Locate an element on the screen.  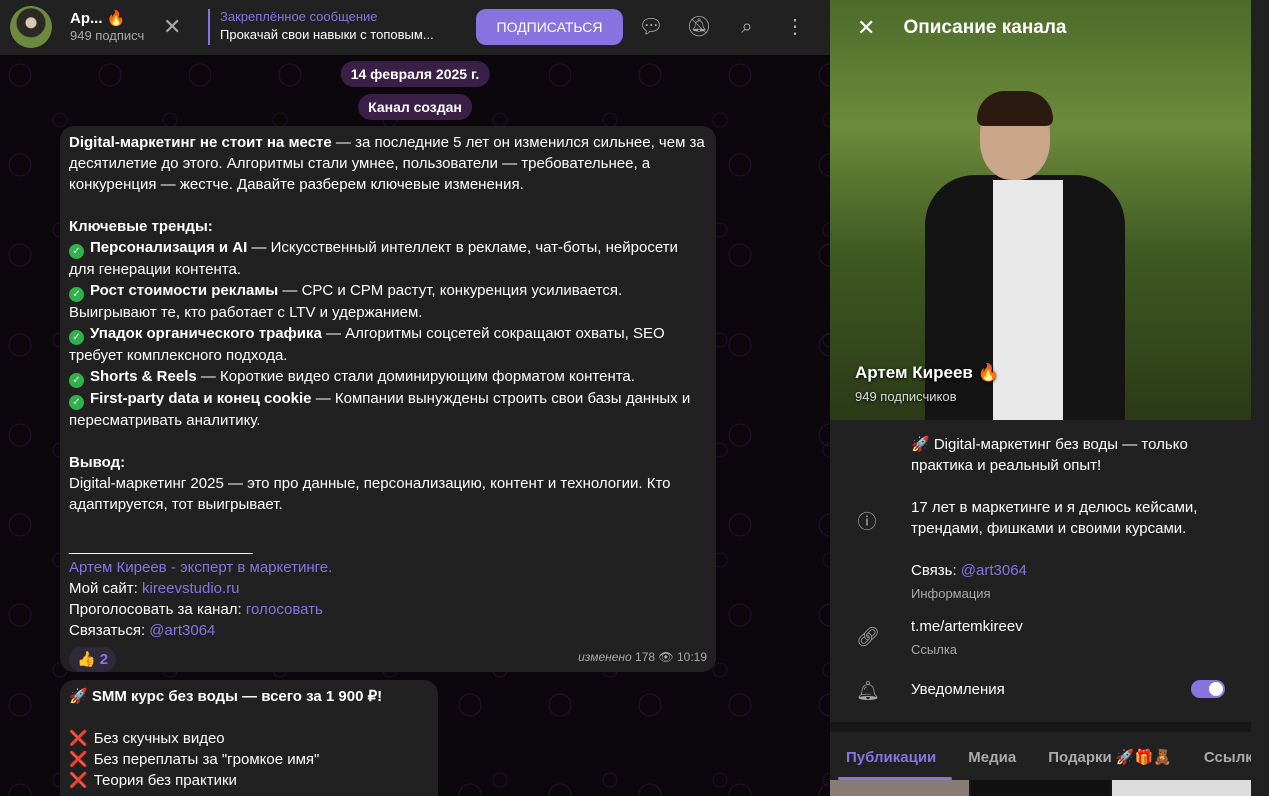
avatar is located at coordinates (31, 27).